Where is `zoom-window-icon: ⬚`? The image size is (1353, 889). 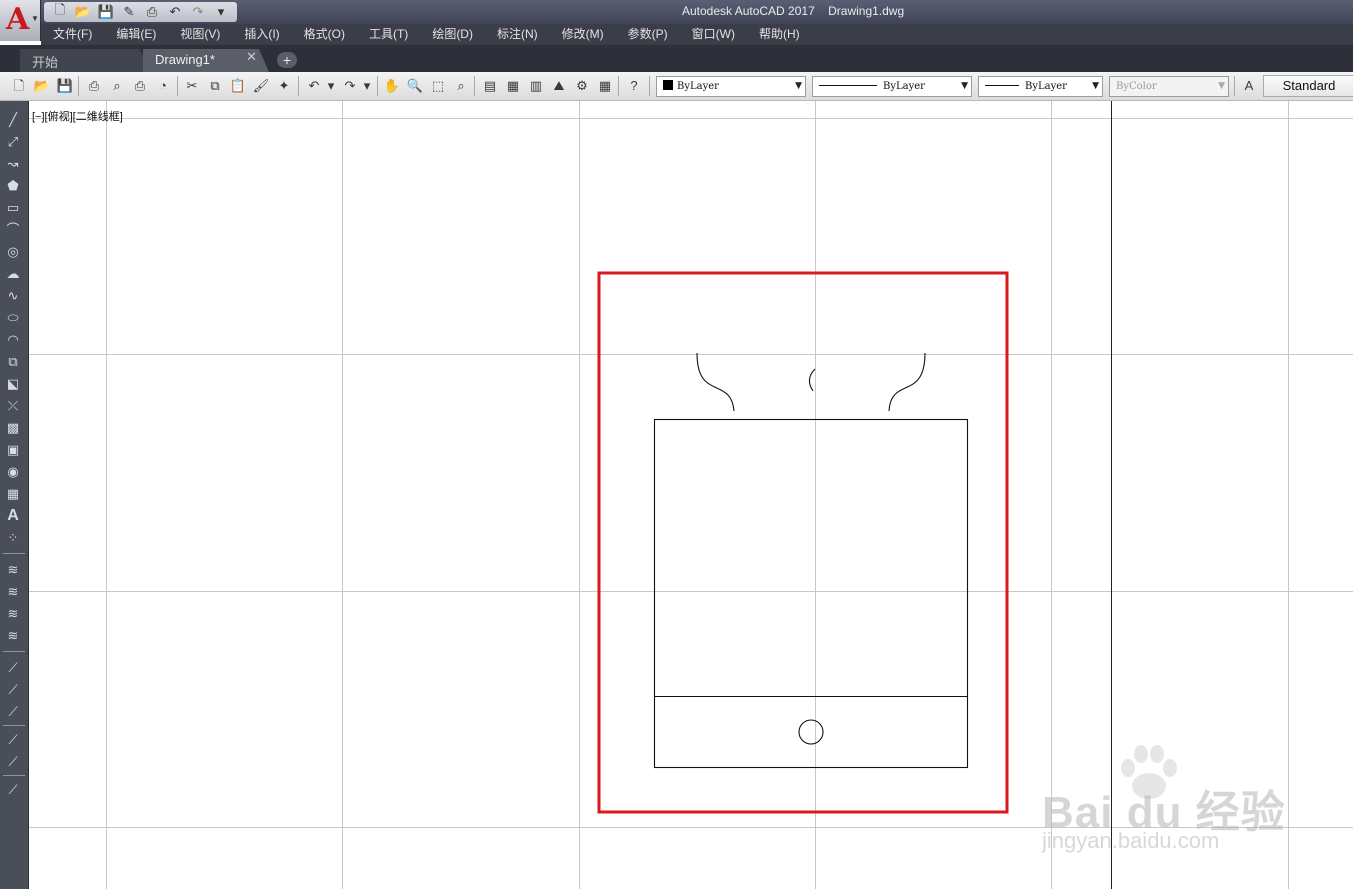
zoom-window-icon: ⬚ is located at coordinates (438, 86).